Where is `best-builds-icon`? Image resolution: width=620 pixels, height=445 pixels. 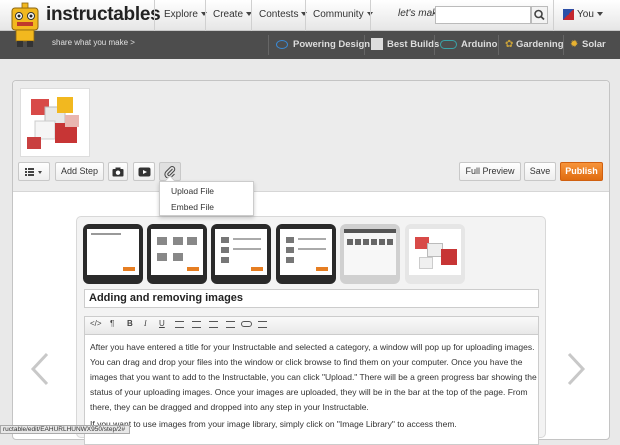 best-builds-icon is located at coordinates (377, 44).